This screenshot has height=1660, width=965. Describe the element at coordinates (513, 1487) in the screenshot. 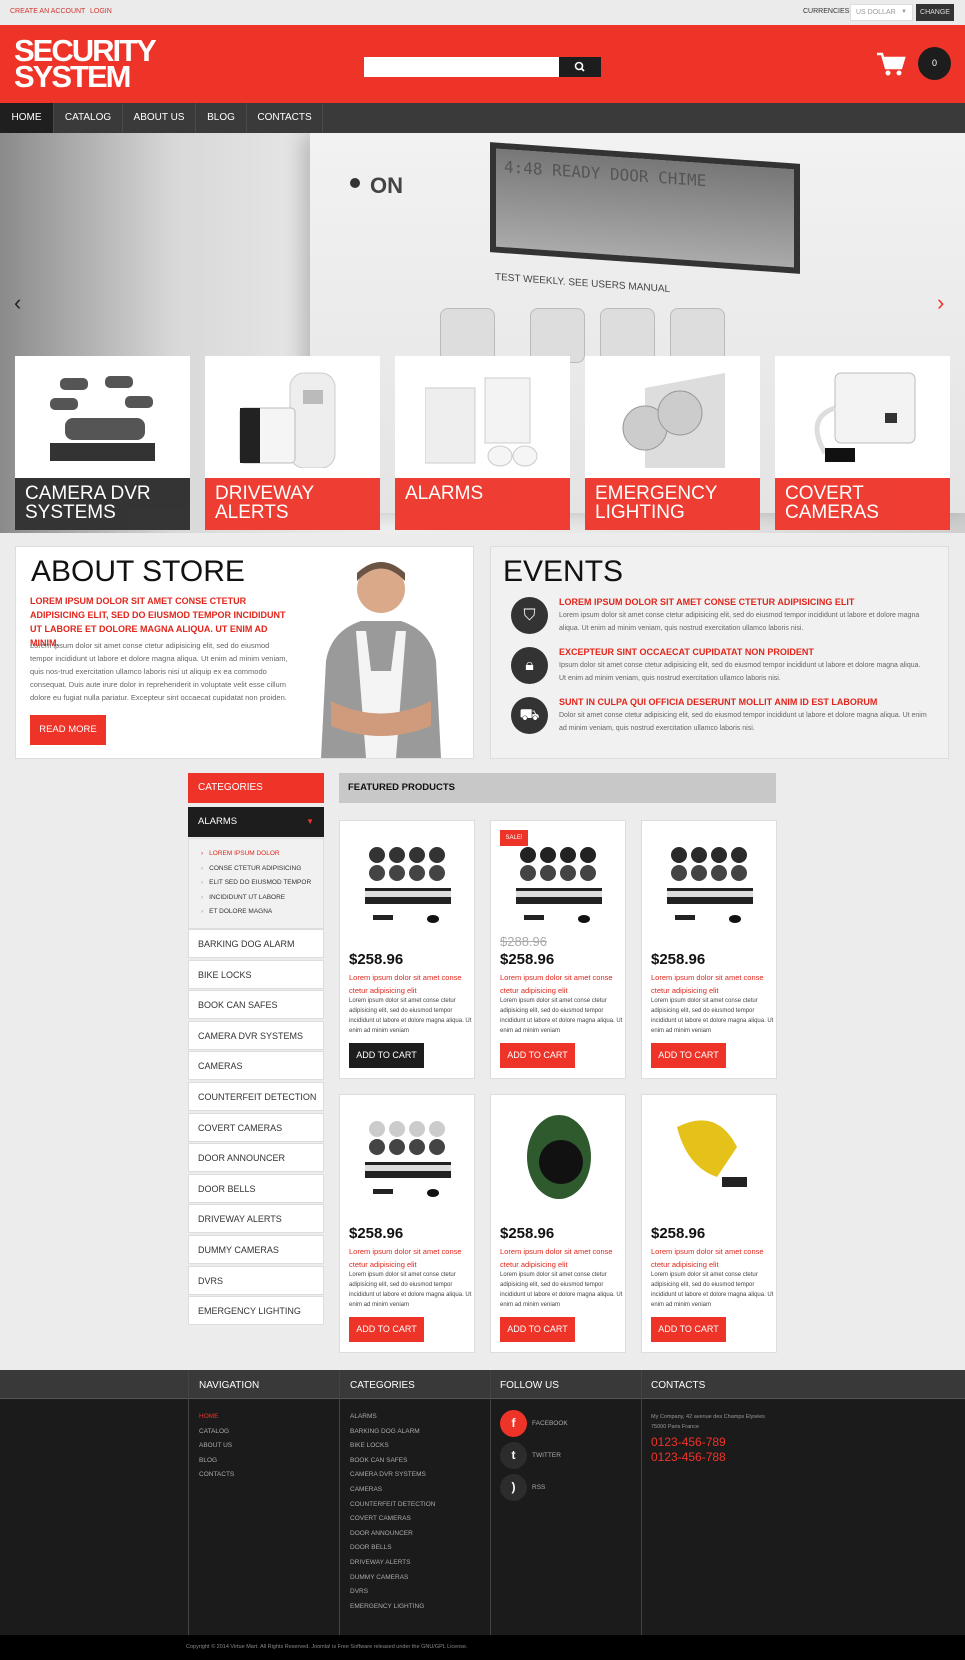

I see `rss-icon: )` at that location.